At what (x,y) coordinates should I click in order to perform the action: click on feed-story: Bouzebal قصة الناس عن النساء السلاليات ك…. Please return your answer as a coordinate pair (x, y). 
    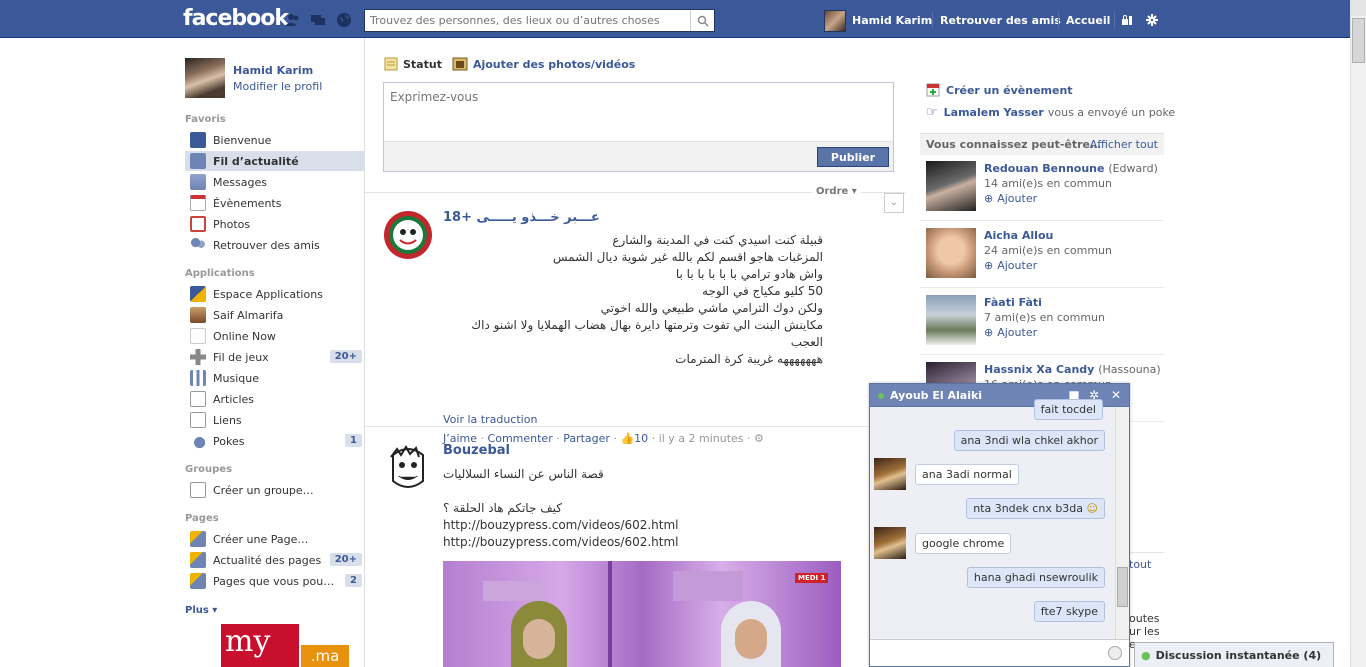
    Looking at the image, I should click on (638, 555).